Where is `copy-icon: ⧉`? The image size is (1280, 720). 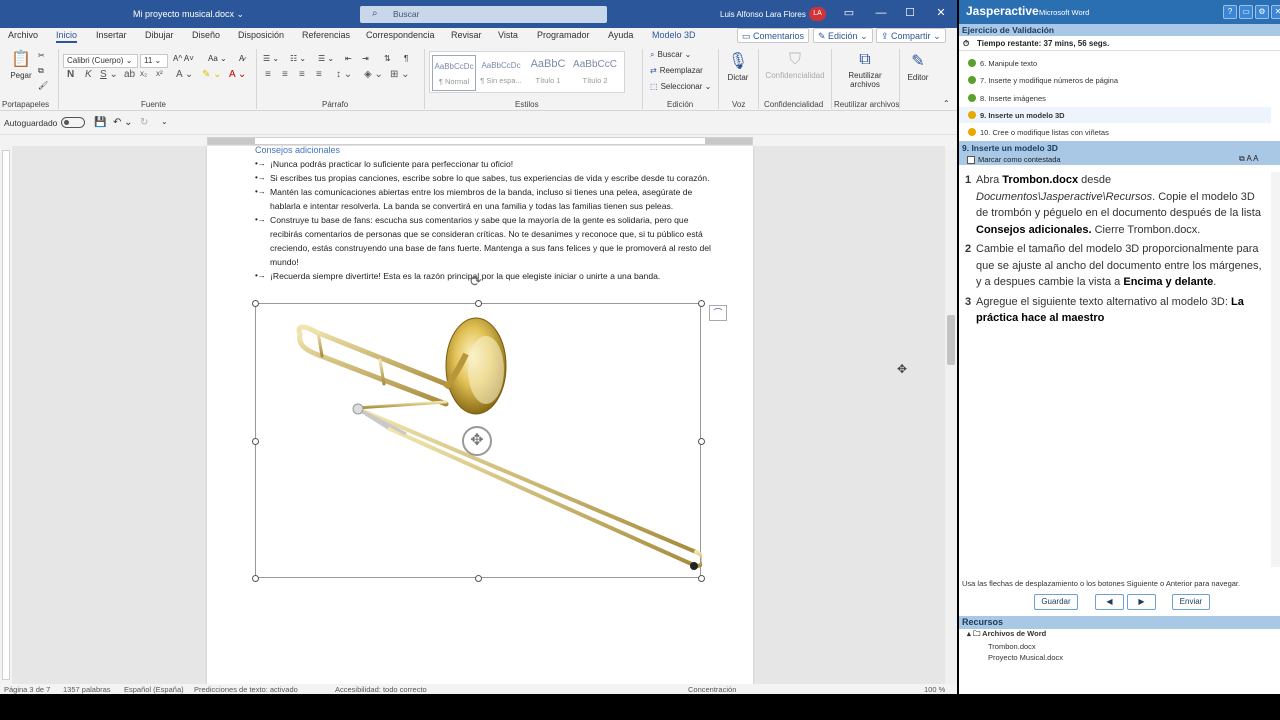 copy-icon: ⧉ is located at coordinates (41, 71).